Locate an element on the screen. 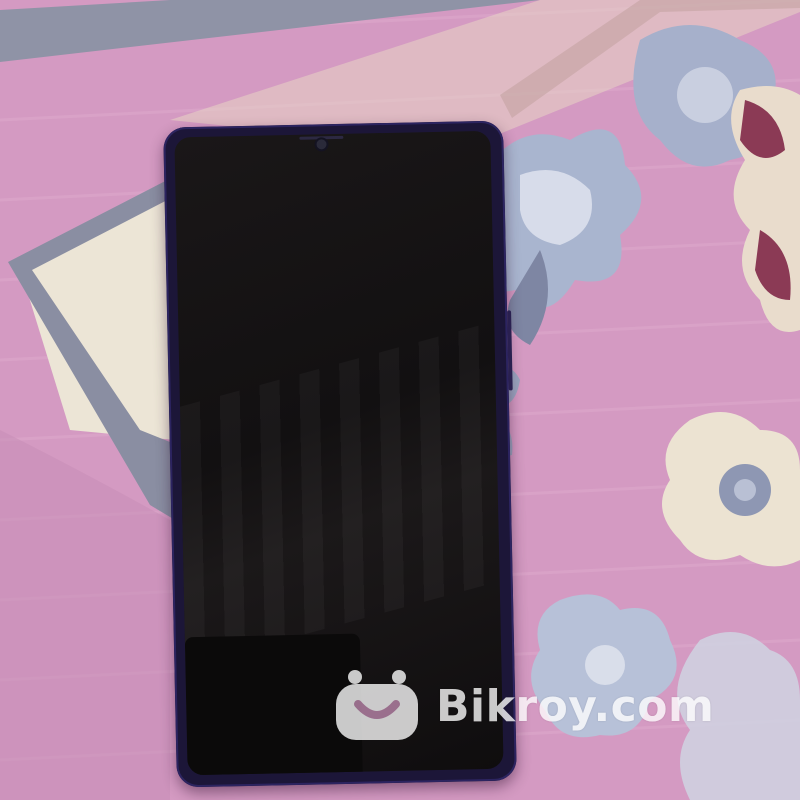 This screenshot has width=800, height=800. smiley-bag-logo-icon is located at coordinates (377, 705).